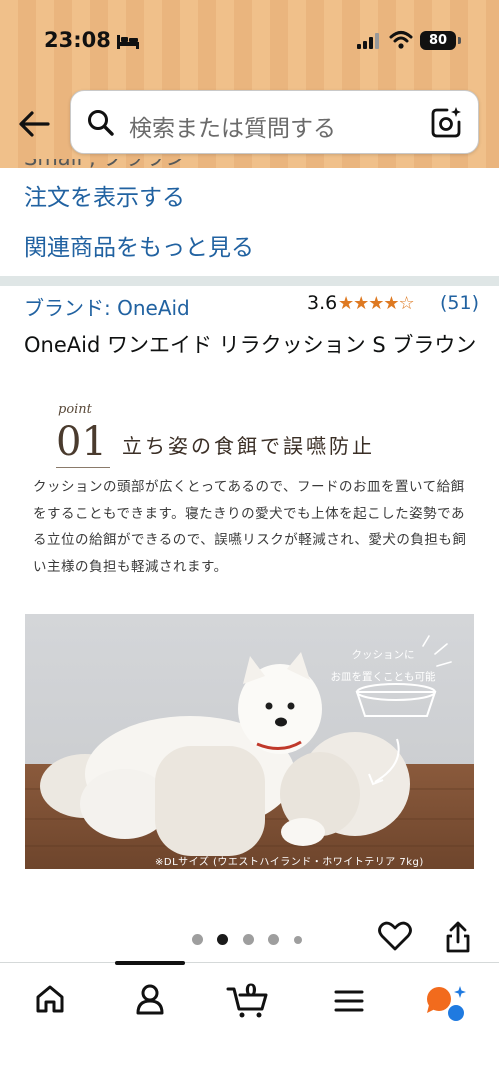  Describe the element at coordinates (50, 999) in the screenshot. I see `home-icon` at that location.